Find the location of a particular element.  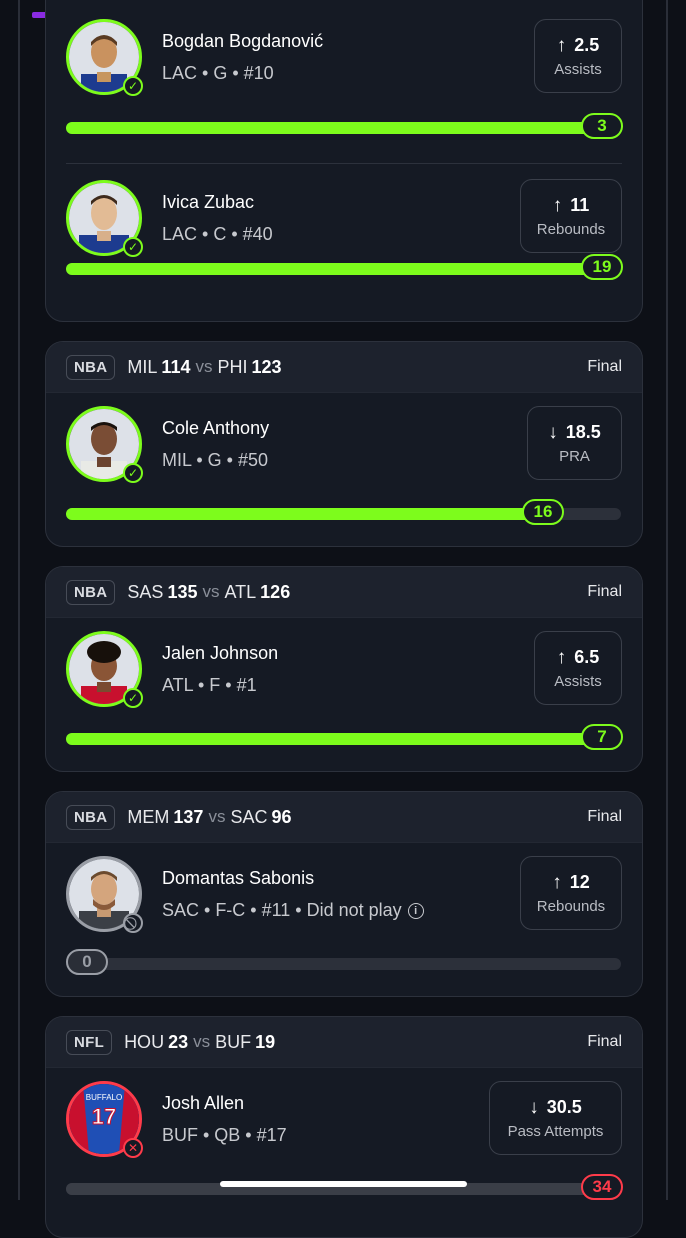

prop-line-value: ↓ 18.5 is located at coordinates (574, 433).